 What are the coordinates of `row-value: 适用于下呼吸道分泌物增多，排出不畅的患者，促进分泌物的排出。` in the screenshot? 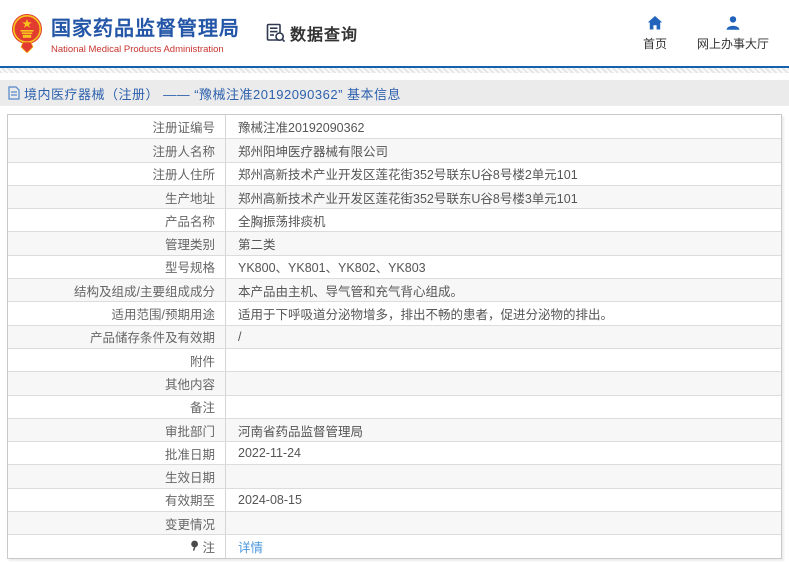 It's located at (503, 313).